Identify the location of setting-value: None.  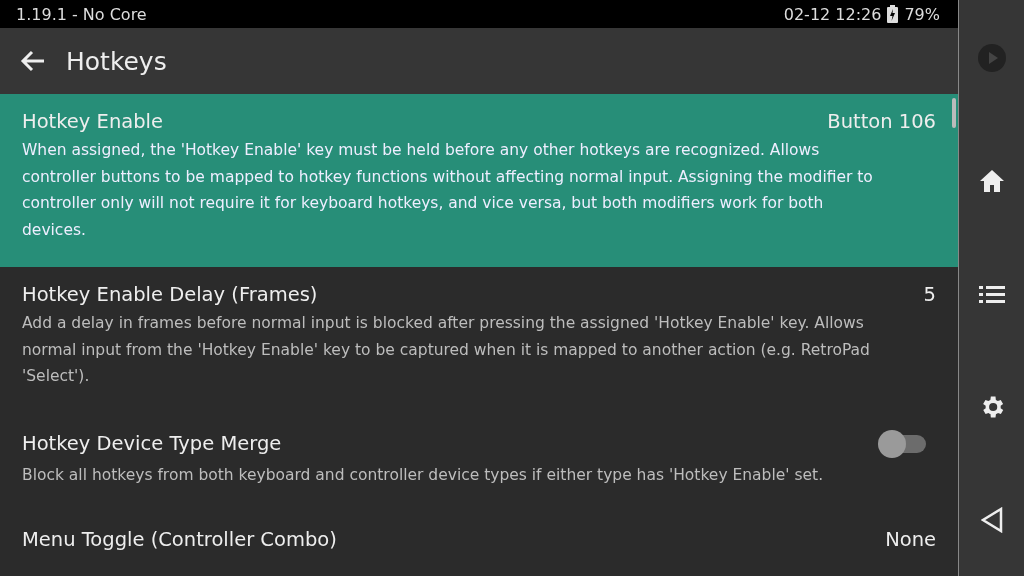
(910, 539).